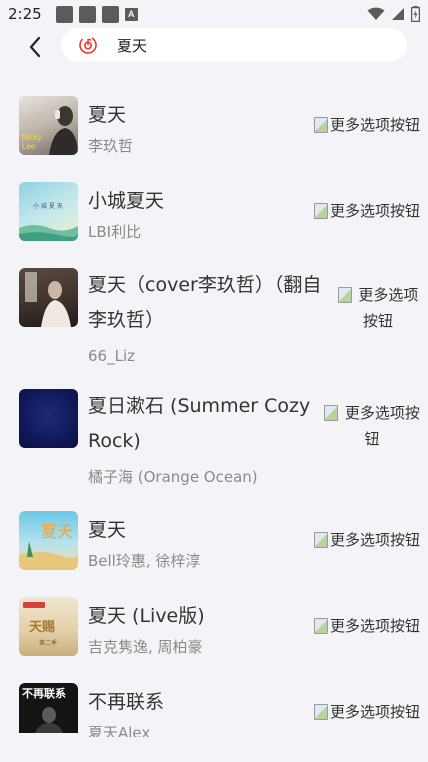  I want to click on song-title: 小城夏天, so click(126, 201).